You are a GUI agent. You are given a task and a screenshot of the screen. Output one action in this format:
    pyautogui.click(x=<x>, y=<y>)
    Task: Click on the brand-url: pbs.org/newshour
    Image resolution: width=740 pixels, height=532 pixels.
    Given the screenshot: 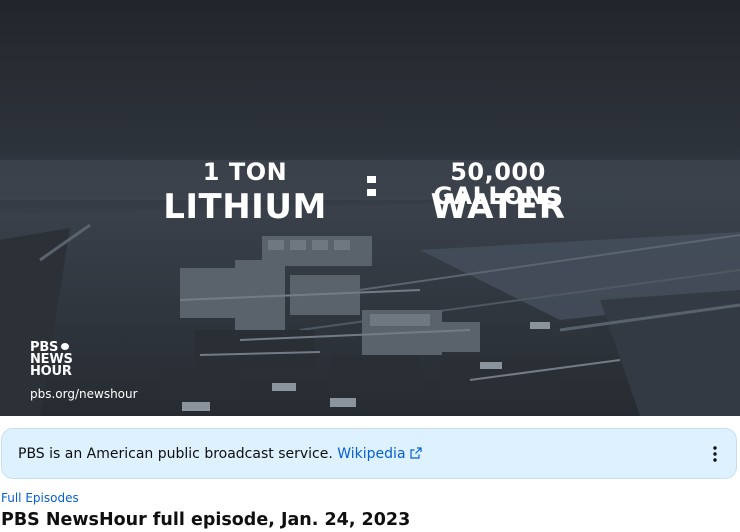 What is the action you would take?
    pyautogui.click(x=84, y=394)
    